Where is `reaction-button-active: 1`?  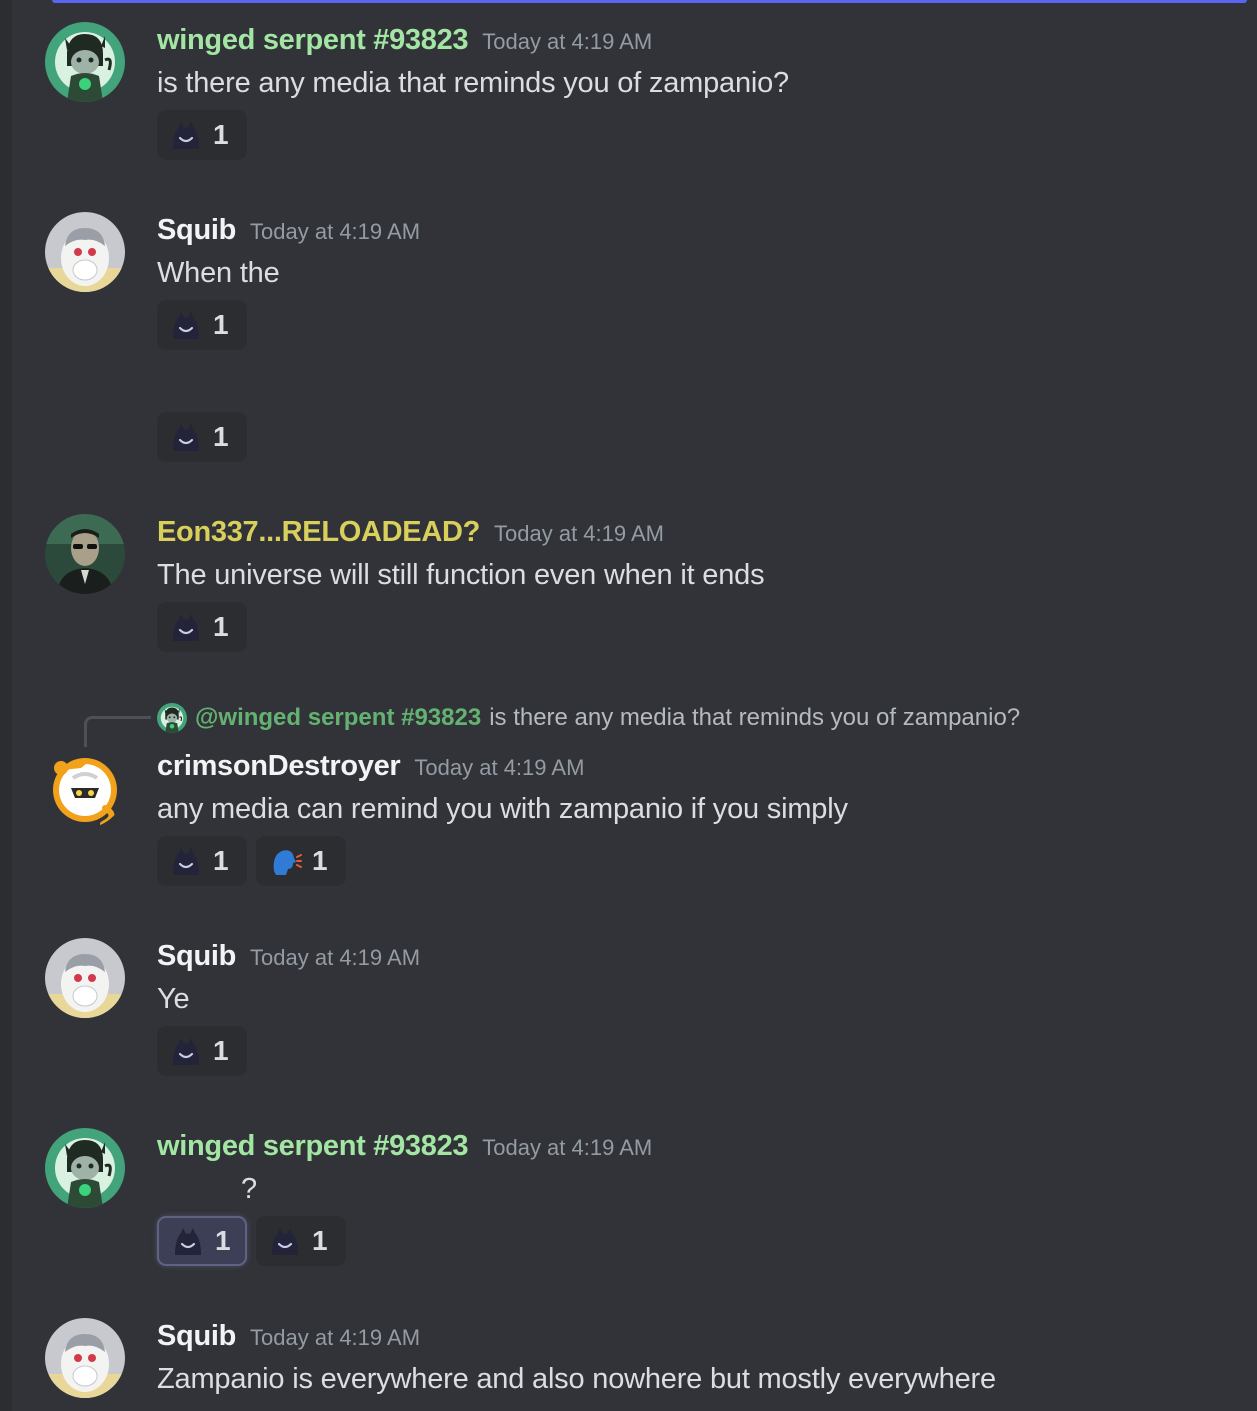 reaction-button-active: 1 is located at coordinates (202, 1241).